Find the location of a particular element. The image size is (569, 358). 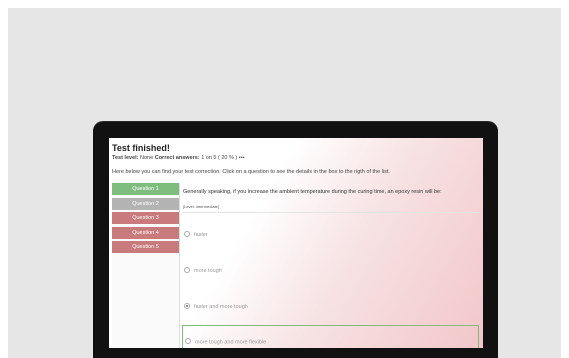

test-level-label: Test level: is located at coordinates (125, 158).